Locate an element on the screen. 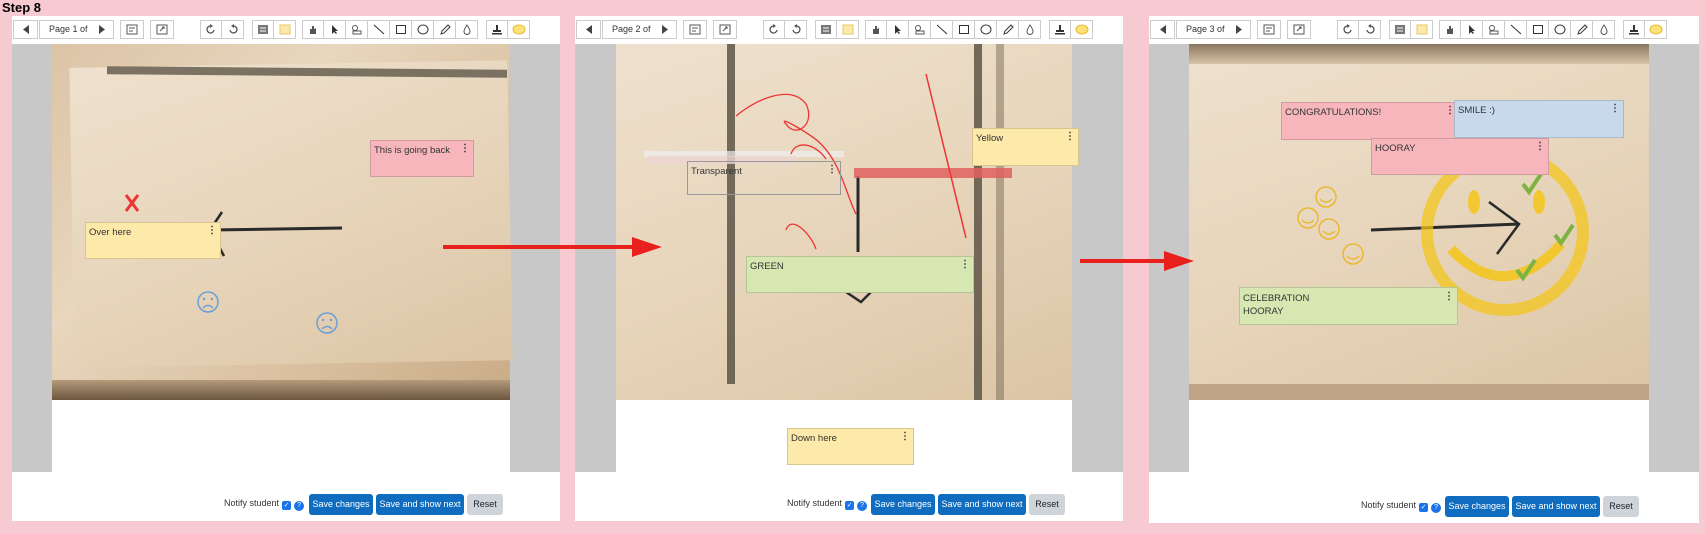 Image resolution: width=1706 pixels, height=534 pixels. transition-arrows is located at coordinates (818, 254).